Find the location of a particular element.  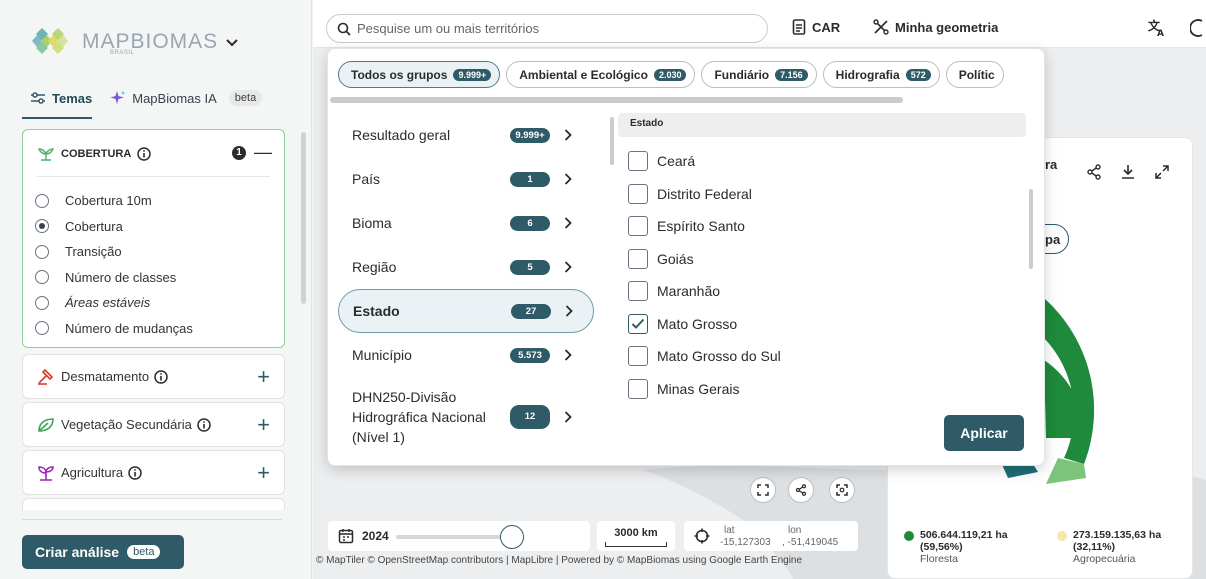

radio-label: Cobertura 10m is located at coordinates (108, 201).